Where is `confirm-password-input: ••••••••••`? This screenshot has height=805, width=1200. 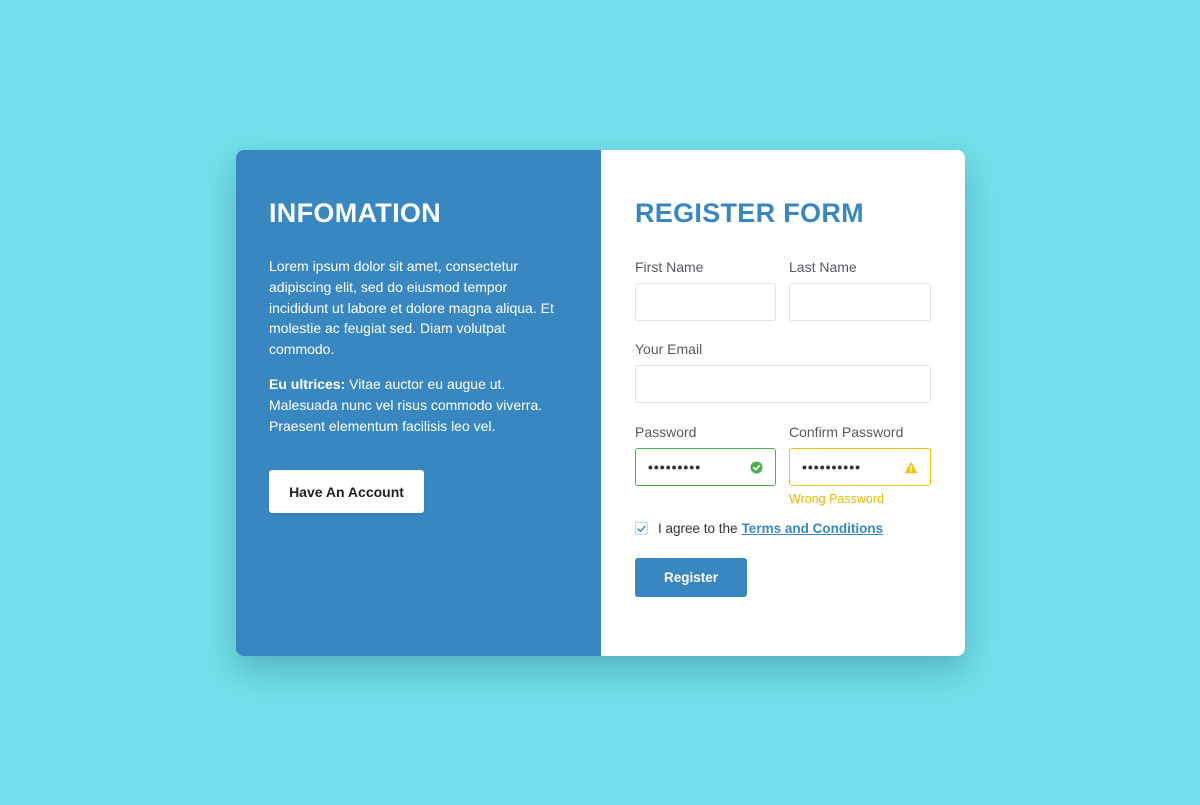
confirm-password-input: •••••••••• is located at coordinates (860, 467).